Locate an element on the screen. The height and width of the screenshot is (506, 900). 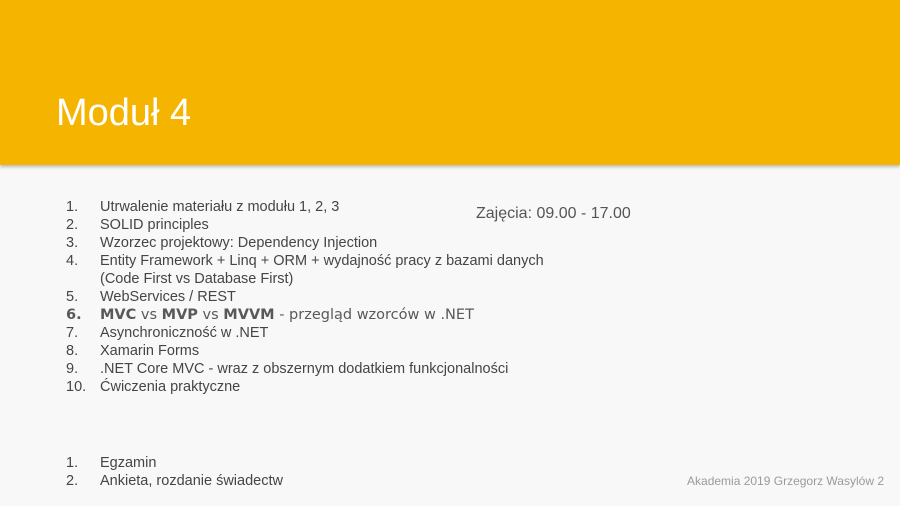
mvc-label: MVC is located at coordinates (118, 315).